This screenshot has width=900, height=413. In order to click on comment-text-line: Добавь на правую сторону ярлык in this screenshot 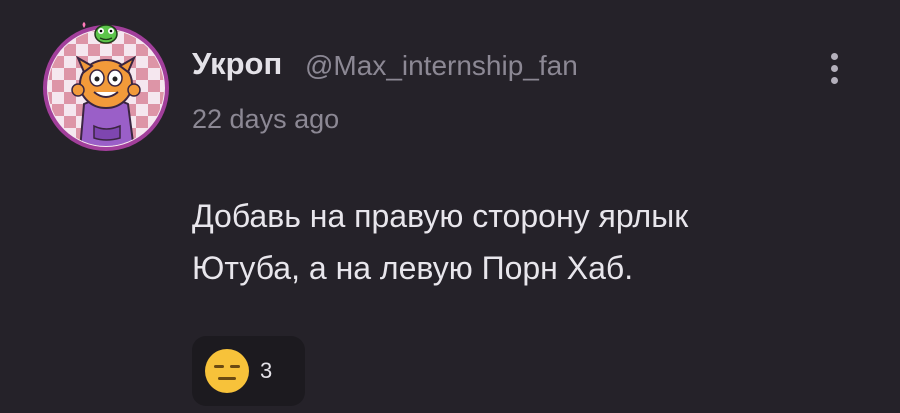, I will do `click(440, 216)`.